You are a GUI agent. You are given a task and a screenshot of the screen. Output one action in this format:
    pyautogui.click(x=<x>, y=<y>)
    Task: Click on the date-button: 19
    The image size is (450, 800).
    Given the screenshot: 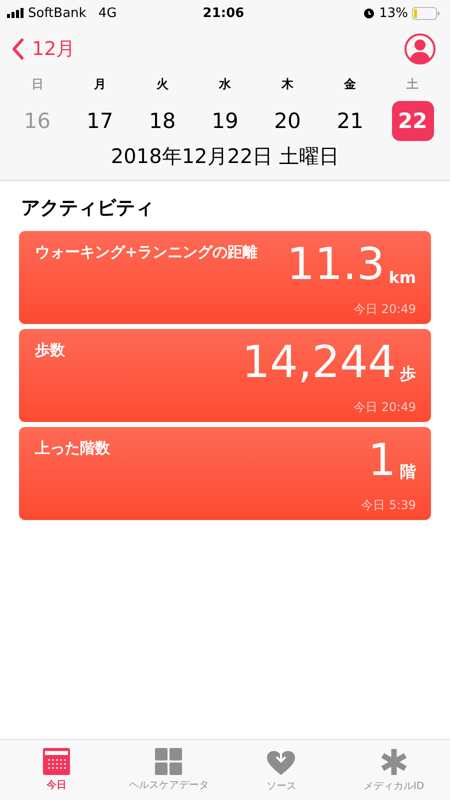 What is the action you would take?
    pyautogui.click(x=225, y=121)
    